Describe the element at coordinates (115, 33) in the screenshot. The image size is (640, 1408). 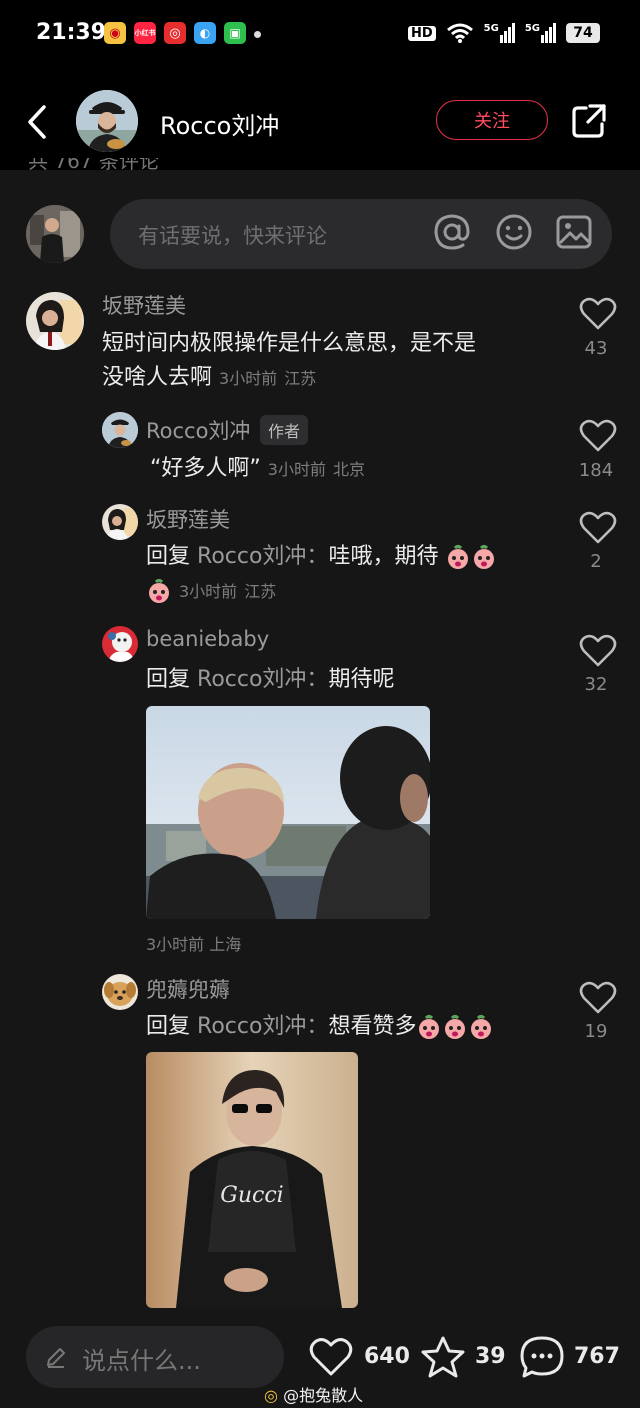
I see `weibo-icon: ◉` at that location.